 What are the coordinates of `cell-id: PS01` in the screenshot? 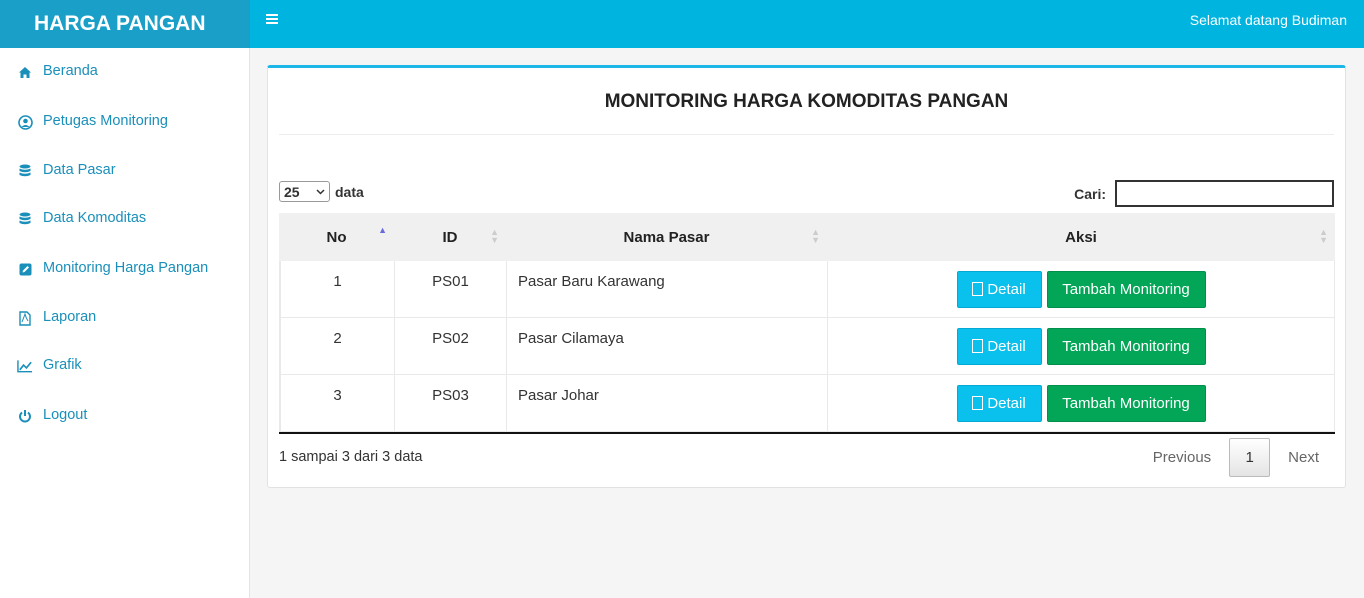 It's located at (450, 289).